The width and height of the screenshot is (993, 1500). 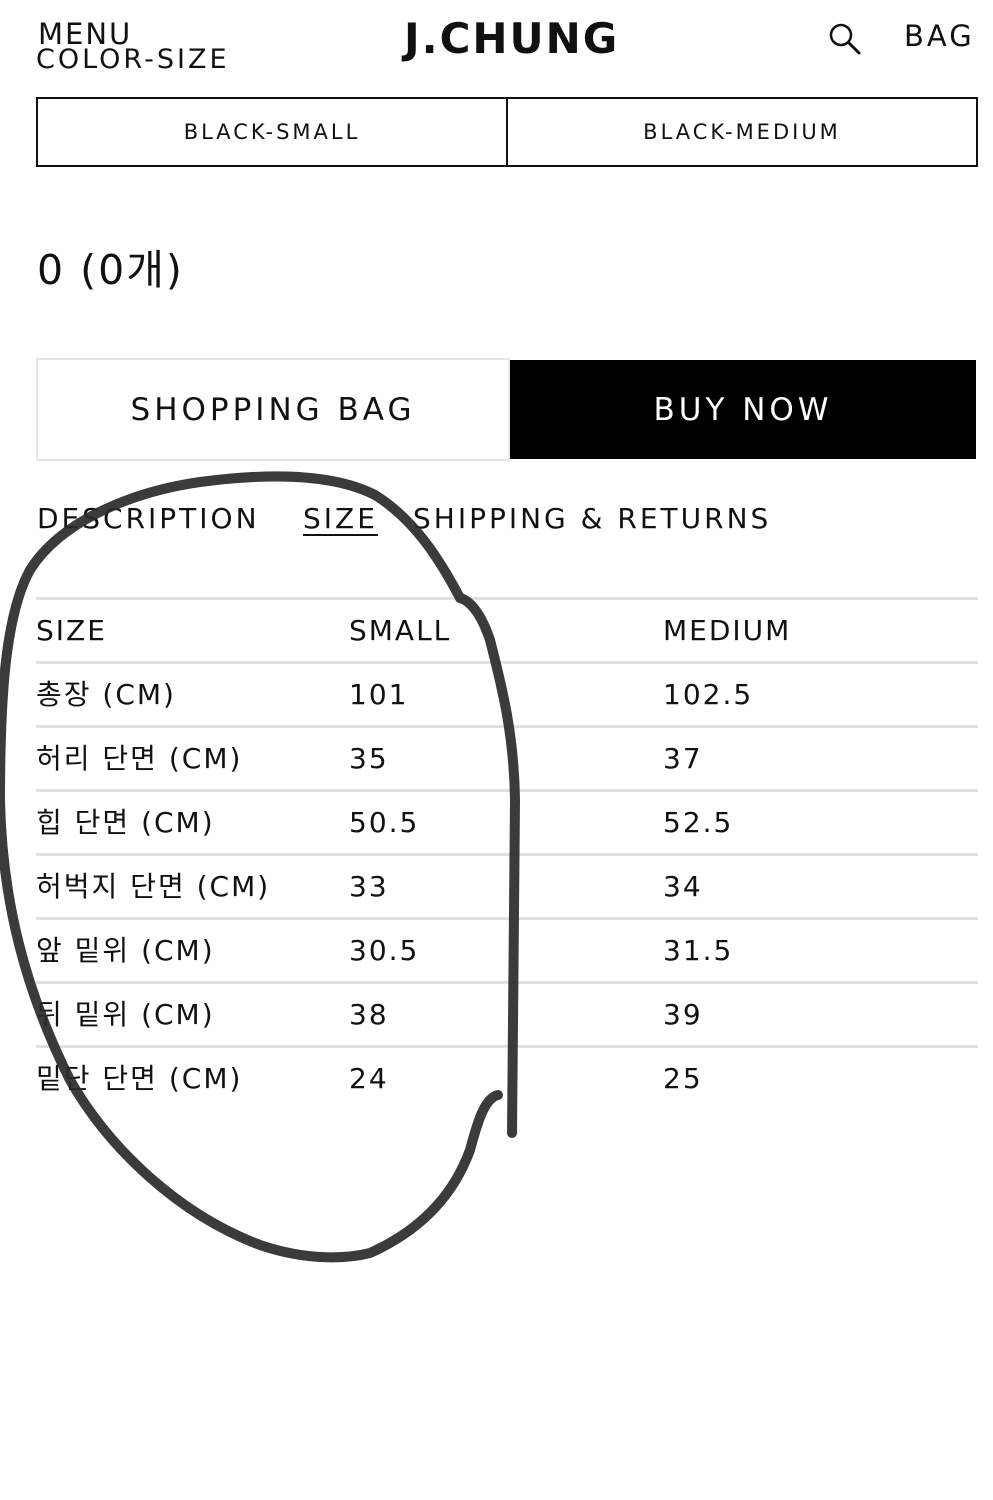 I want to click on table-header-cell: SMALL, so click(x=400, y=630).